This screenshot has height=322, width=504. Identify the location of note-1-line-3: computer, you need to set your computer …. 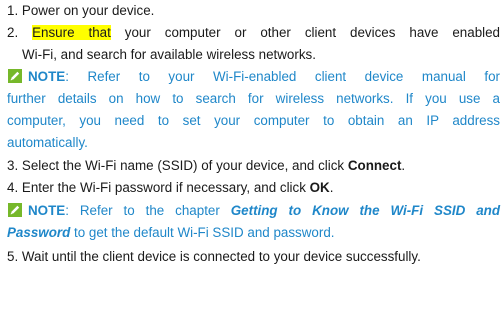
(253, 120).